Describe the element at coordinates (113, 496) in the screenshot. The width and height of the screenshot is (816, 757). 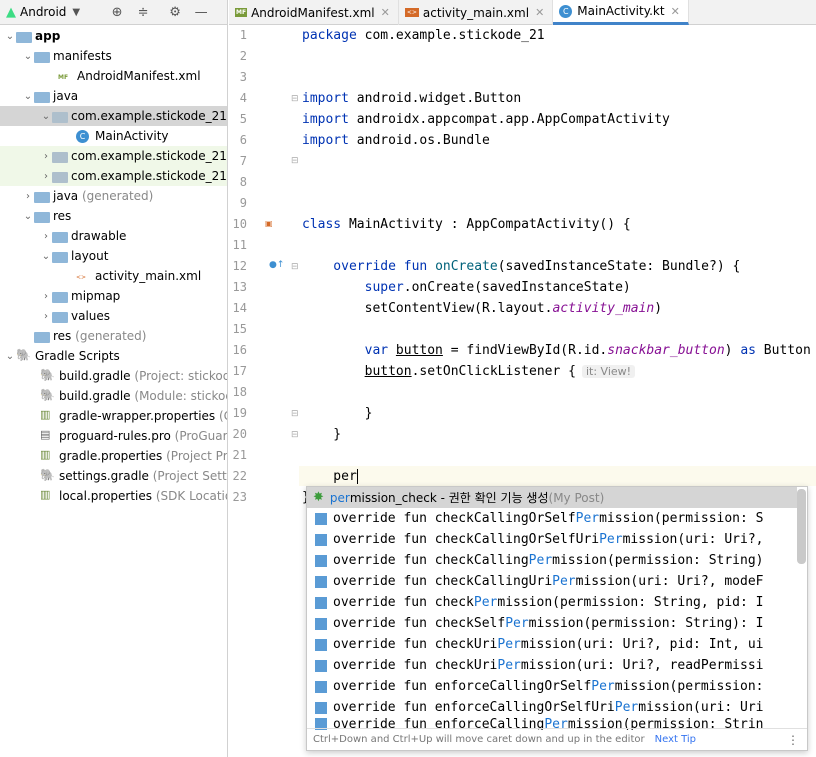
I see `tree-item-local-properties: ▥local.properties (SDK Location)` at that location.